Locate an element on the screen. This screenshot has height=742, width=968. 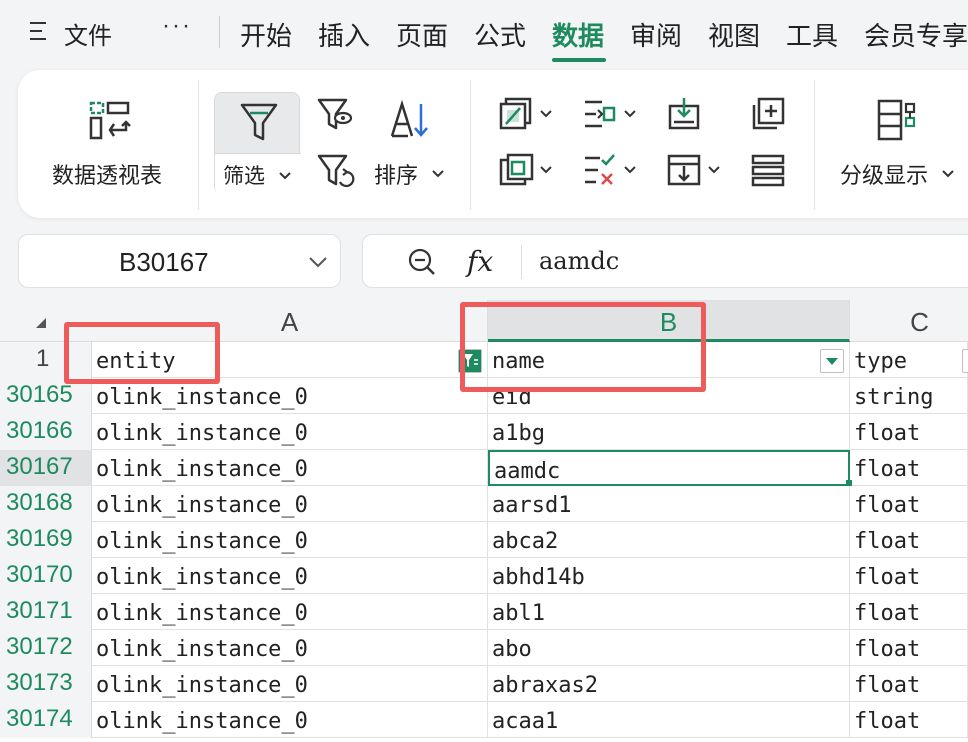
row-number: 30174 is located at coordinates (46, 720).